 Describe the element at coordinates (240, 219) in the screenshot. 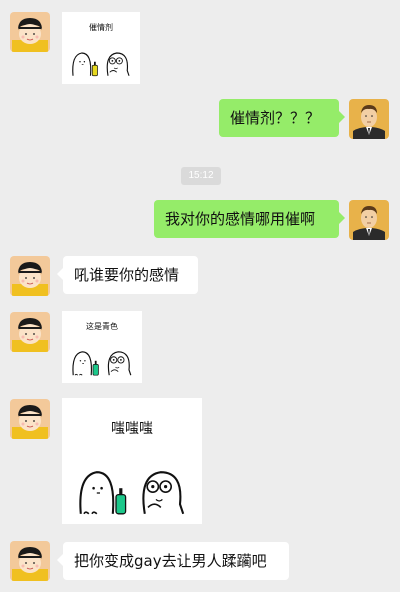

I see `message-text: 我对你的感情哪用催啊` at that location.